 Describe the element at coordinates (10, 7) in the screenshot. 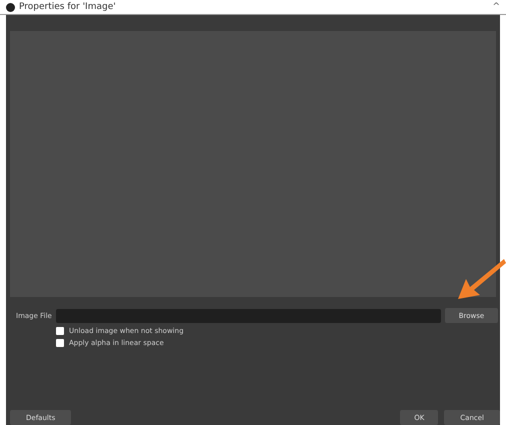

I see `app-logo-icon` at that location.